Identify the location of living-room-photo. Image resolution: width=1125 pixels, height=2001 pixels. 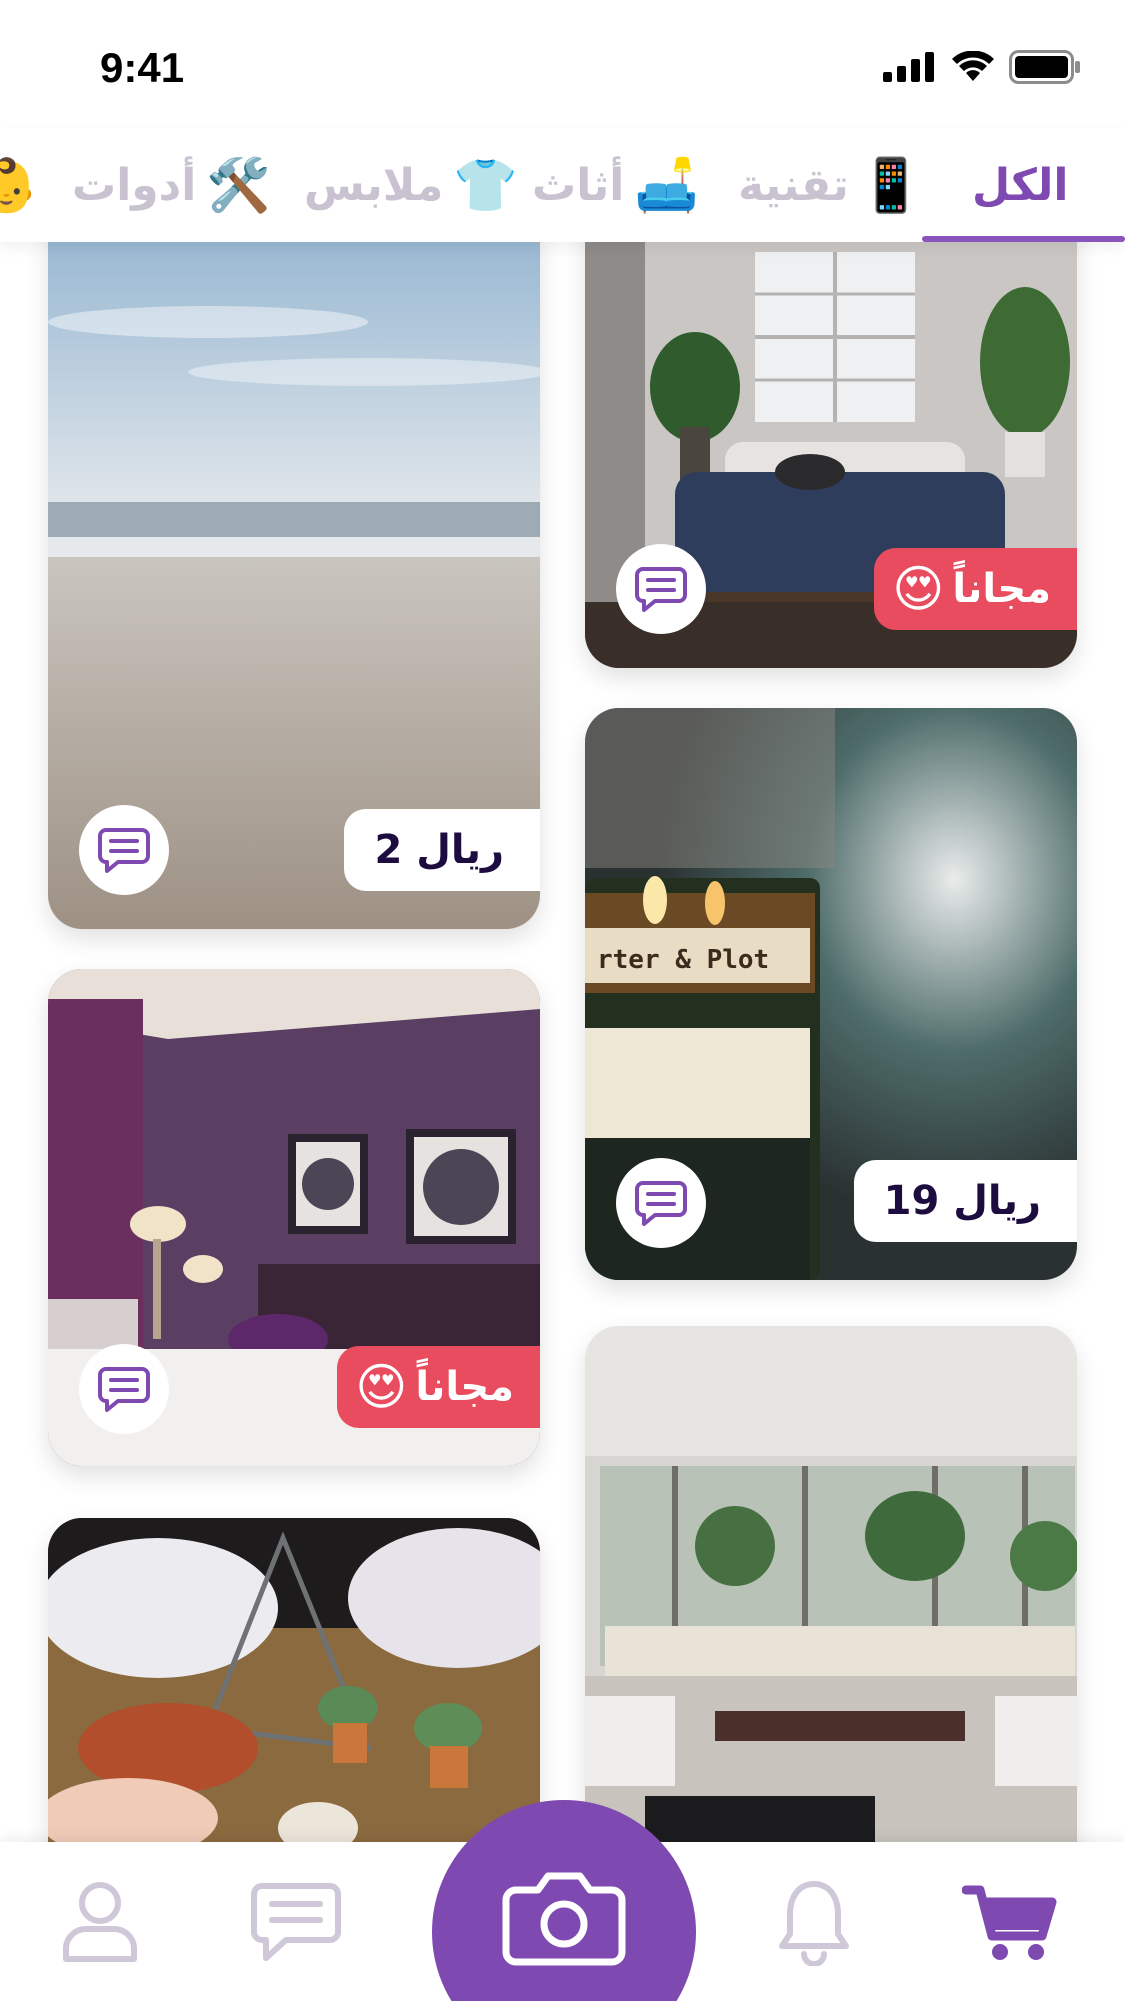
(831, 1584).